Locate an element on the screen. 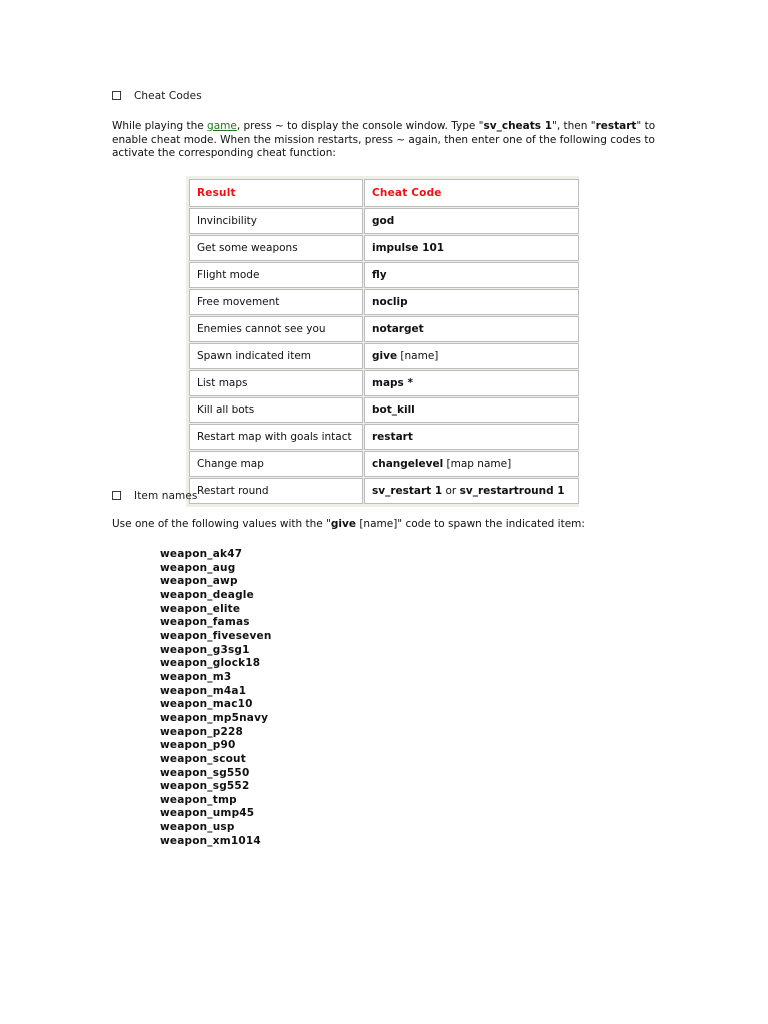  code-bold: god is located at coordinates (383, 220).